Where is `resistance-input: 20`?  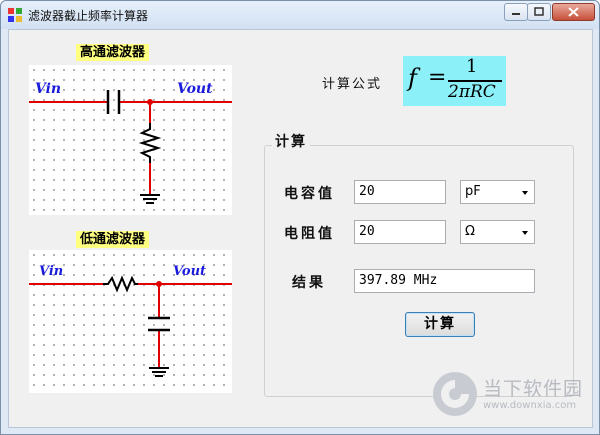
resistance-input: 20 is located at coordinates (400, 232).